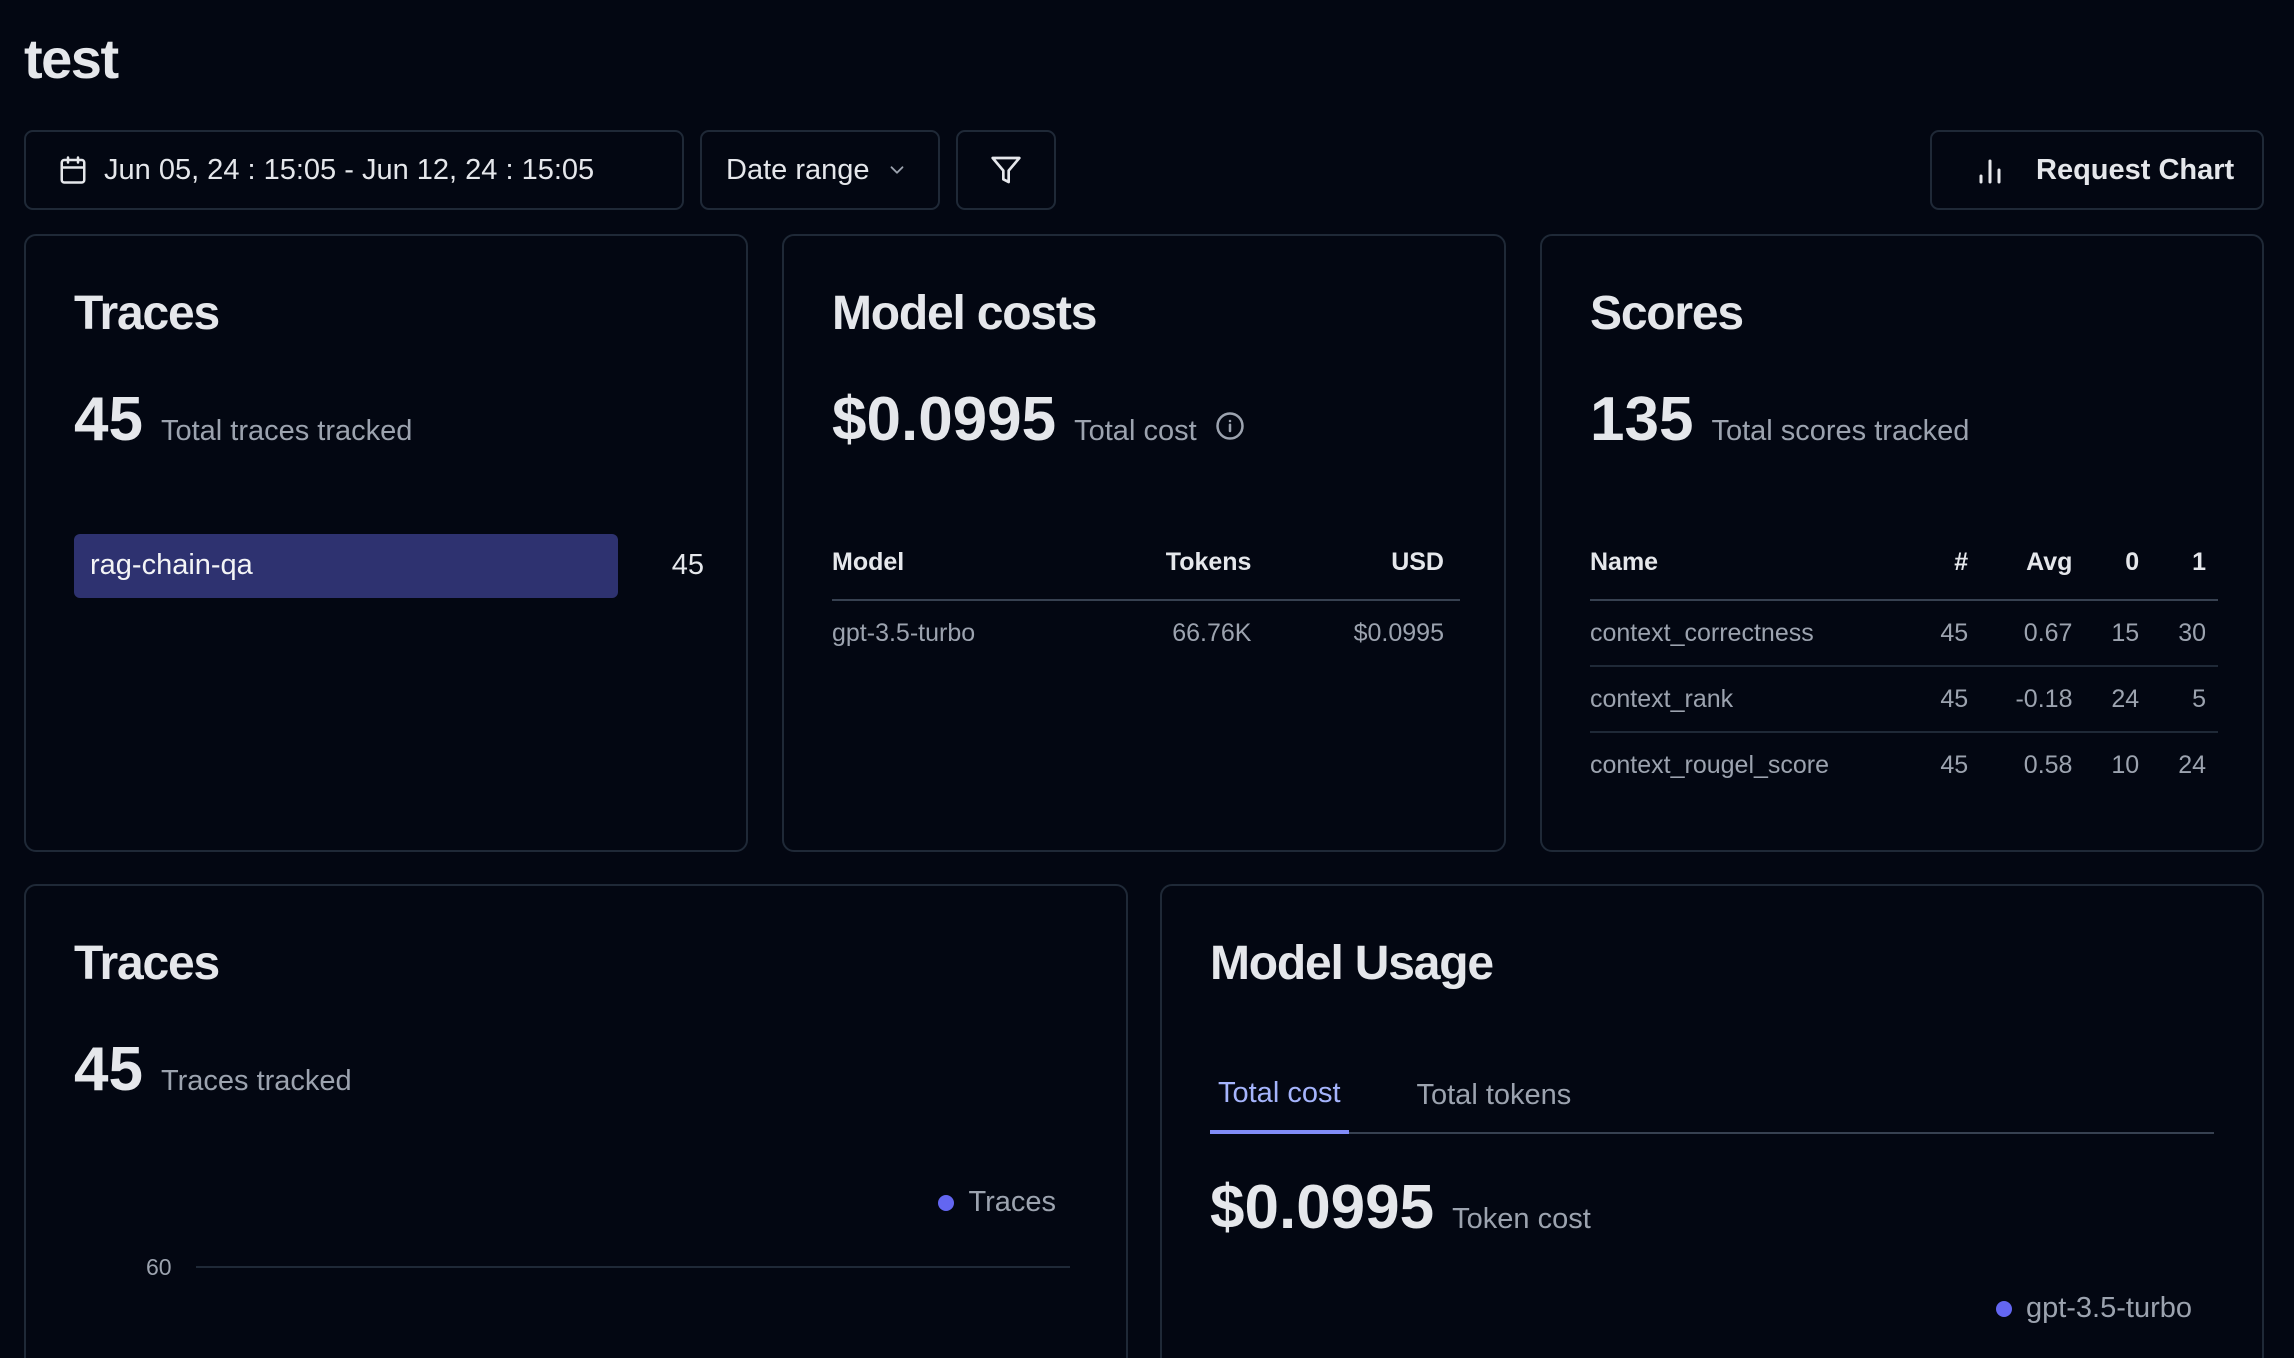 The width and height of the screenshot is (2294, 1358). What do you see at coordinates (1352, 963) in the screenshot?
I see `card-title: Model Usage` at bounding box center [1352, 963].